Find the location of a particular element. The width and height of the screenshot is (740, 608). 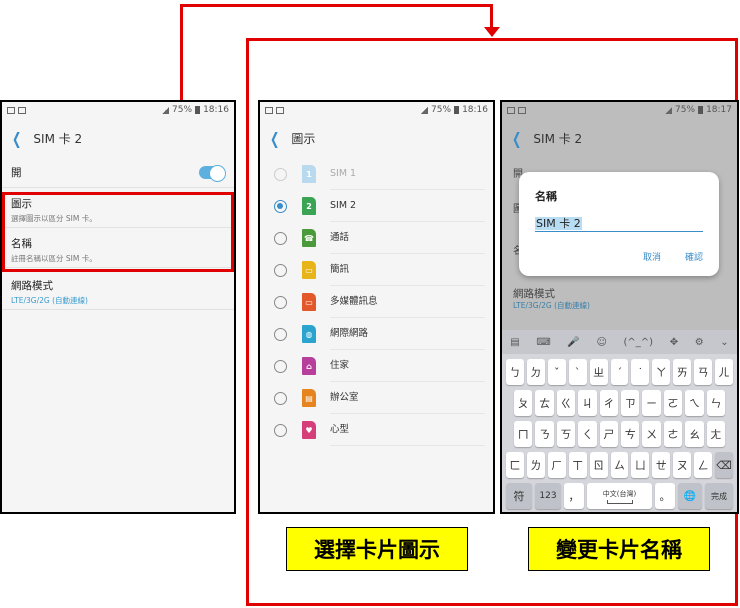

comma-key: ， is located at coordinates (574, 496).